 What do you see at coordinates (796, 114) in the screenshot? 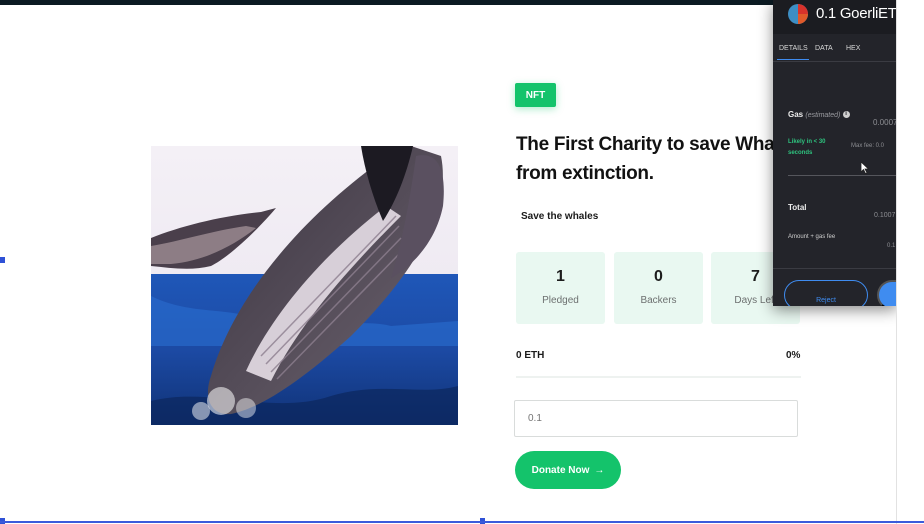
I see `gas-label-text: Gas` at bounding box center [796, 114].